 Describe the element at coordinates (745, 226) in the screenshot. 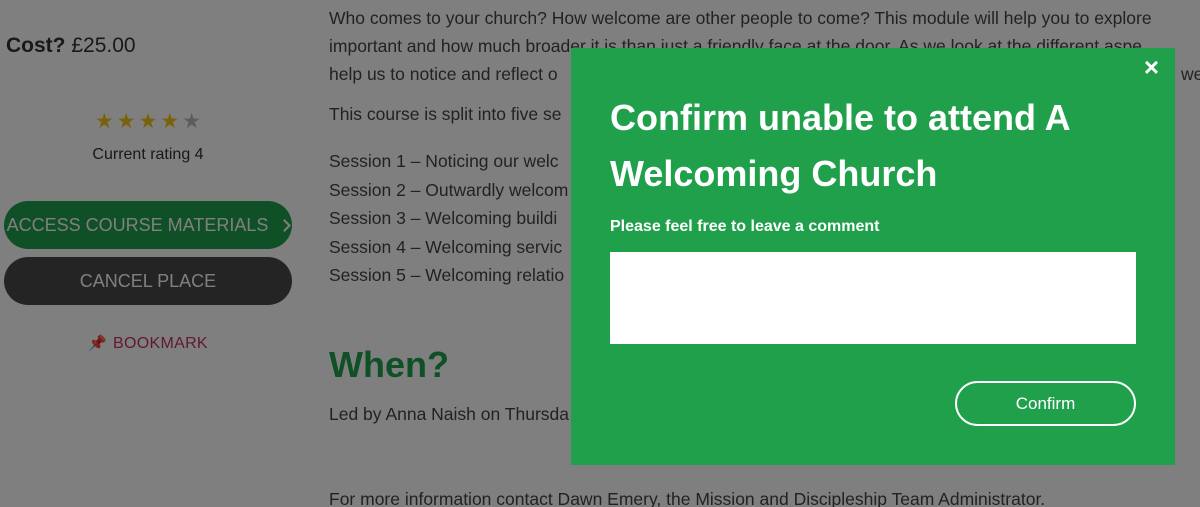

I see `comment-label: Please feel free to leave a comment` at that location.